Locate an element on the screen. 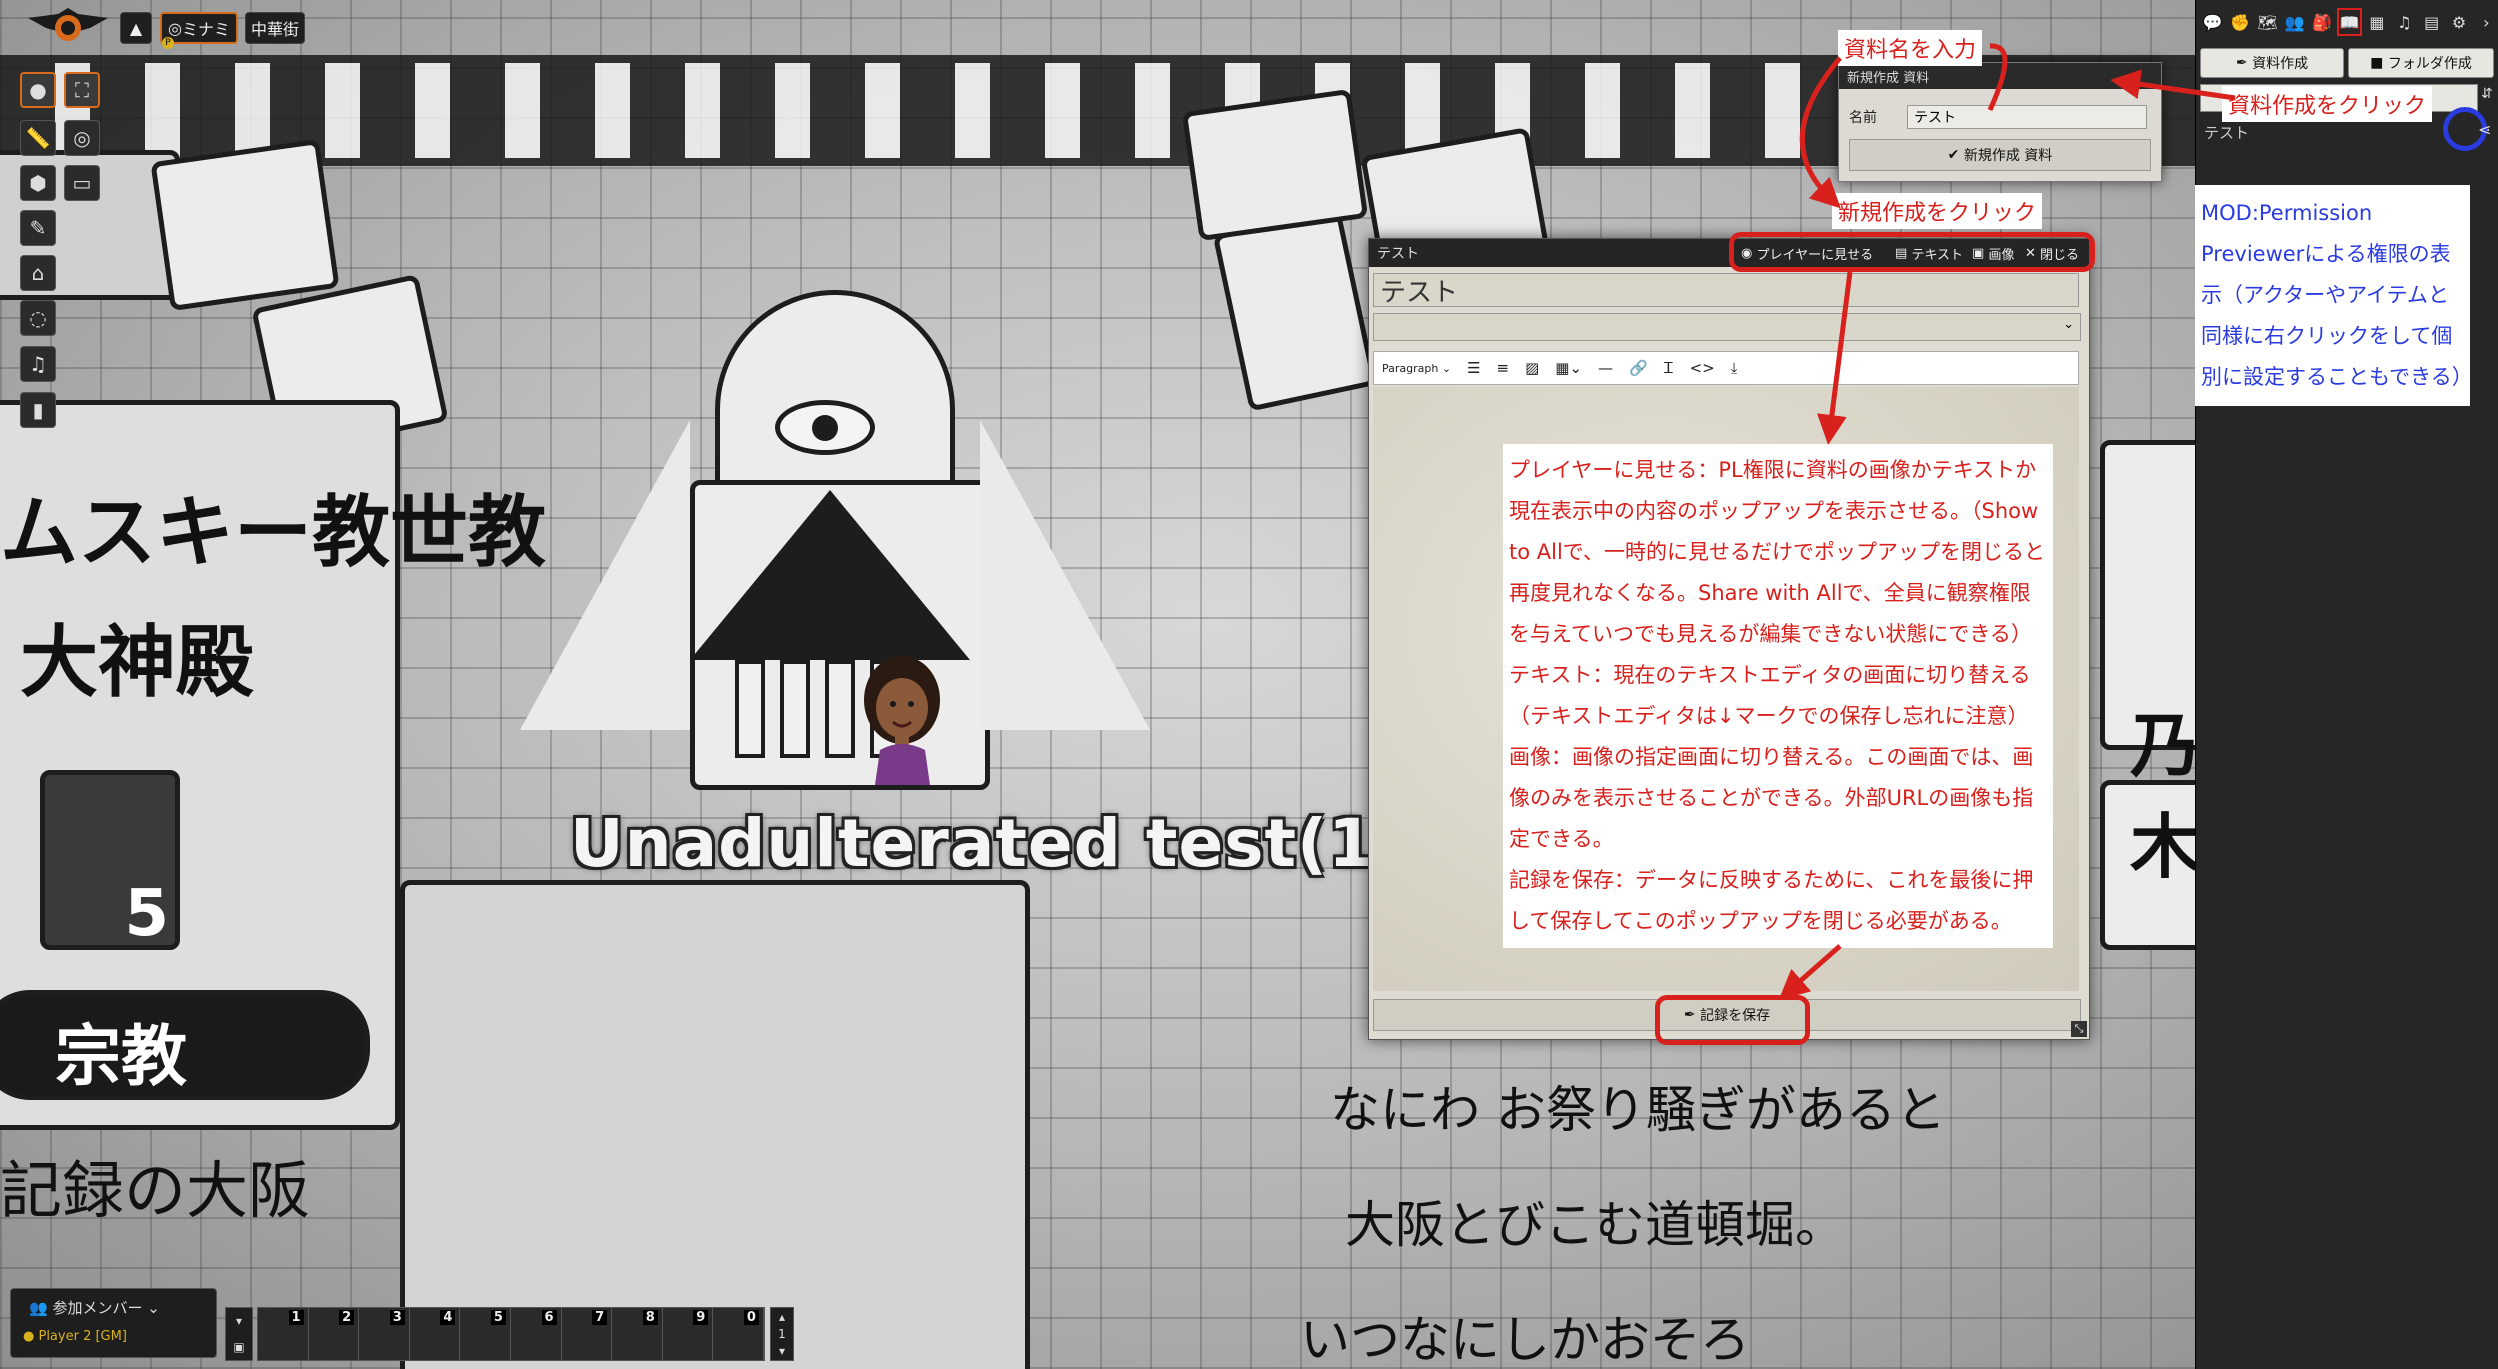 Image resolution: width=2498 pixels, height=1369 pixels. target-tool-button: ◎ is located at coordinates (82, 138).